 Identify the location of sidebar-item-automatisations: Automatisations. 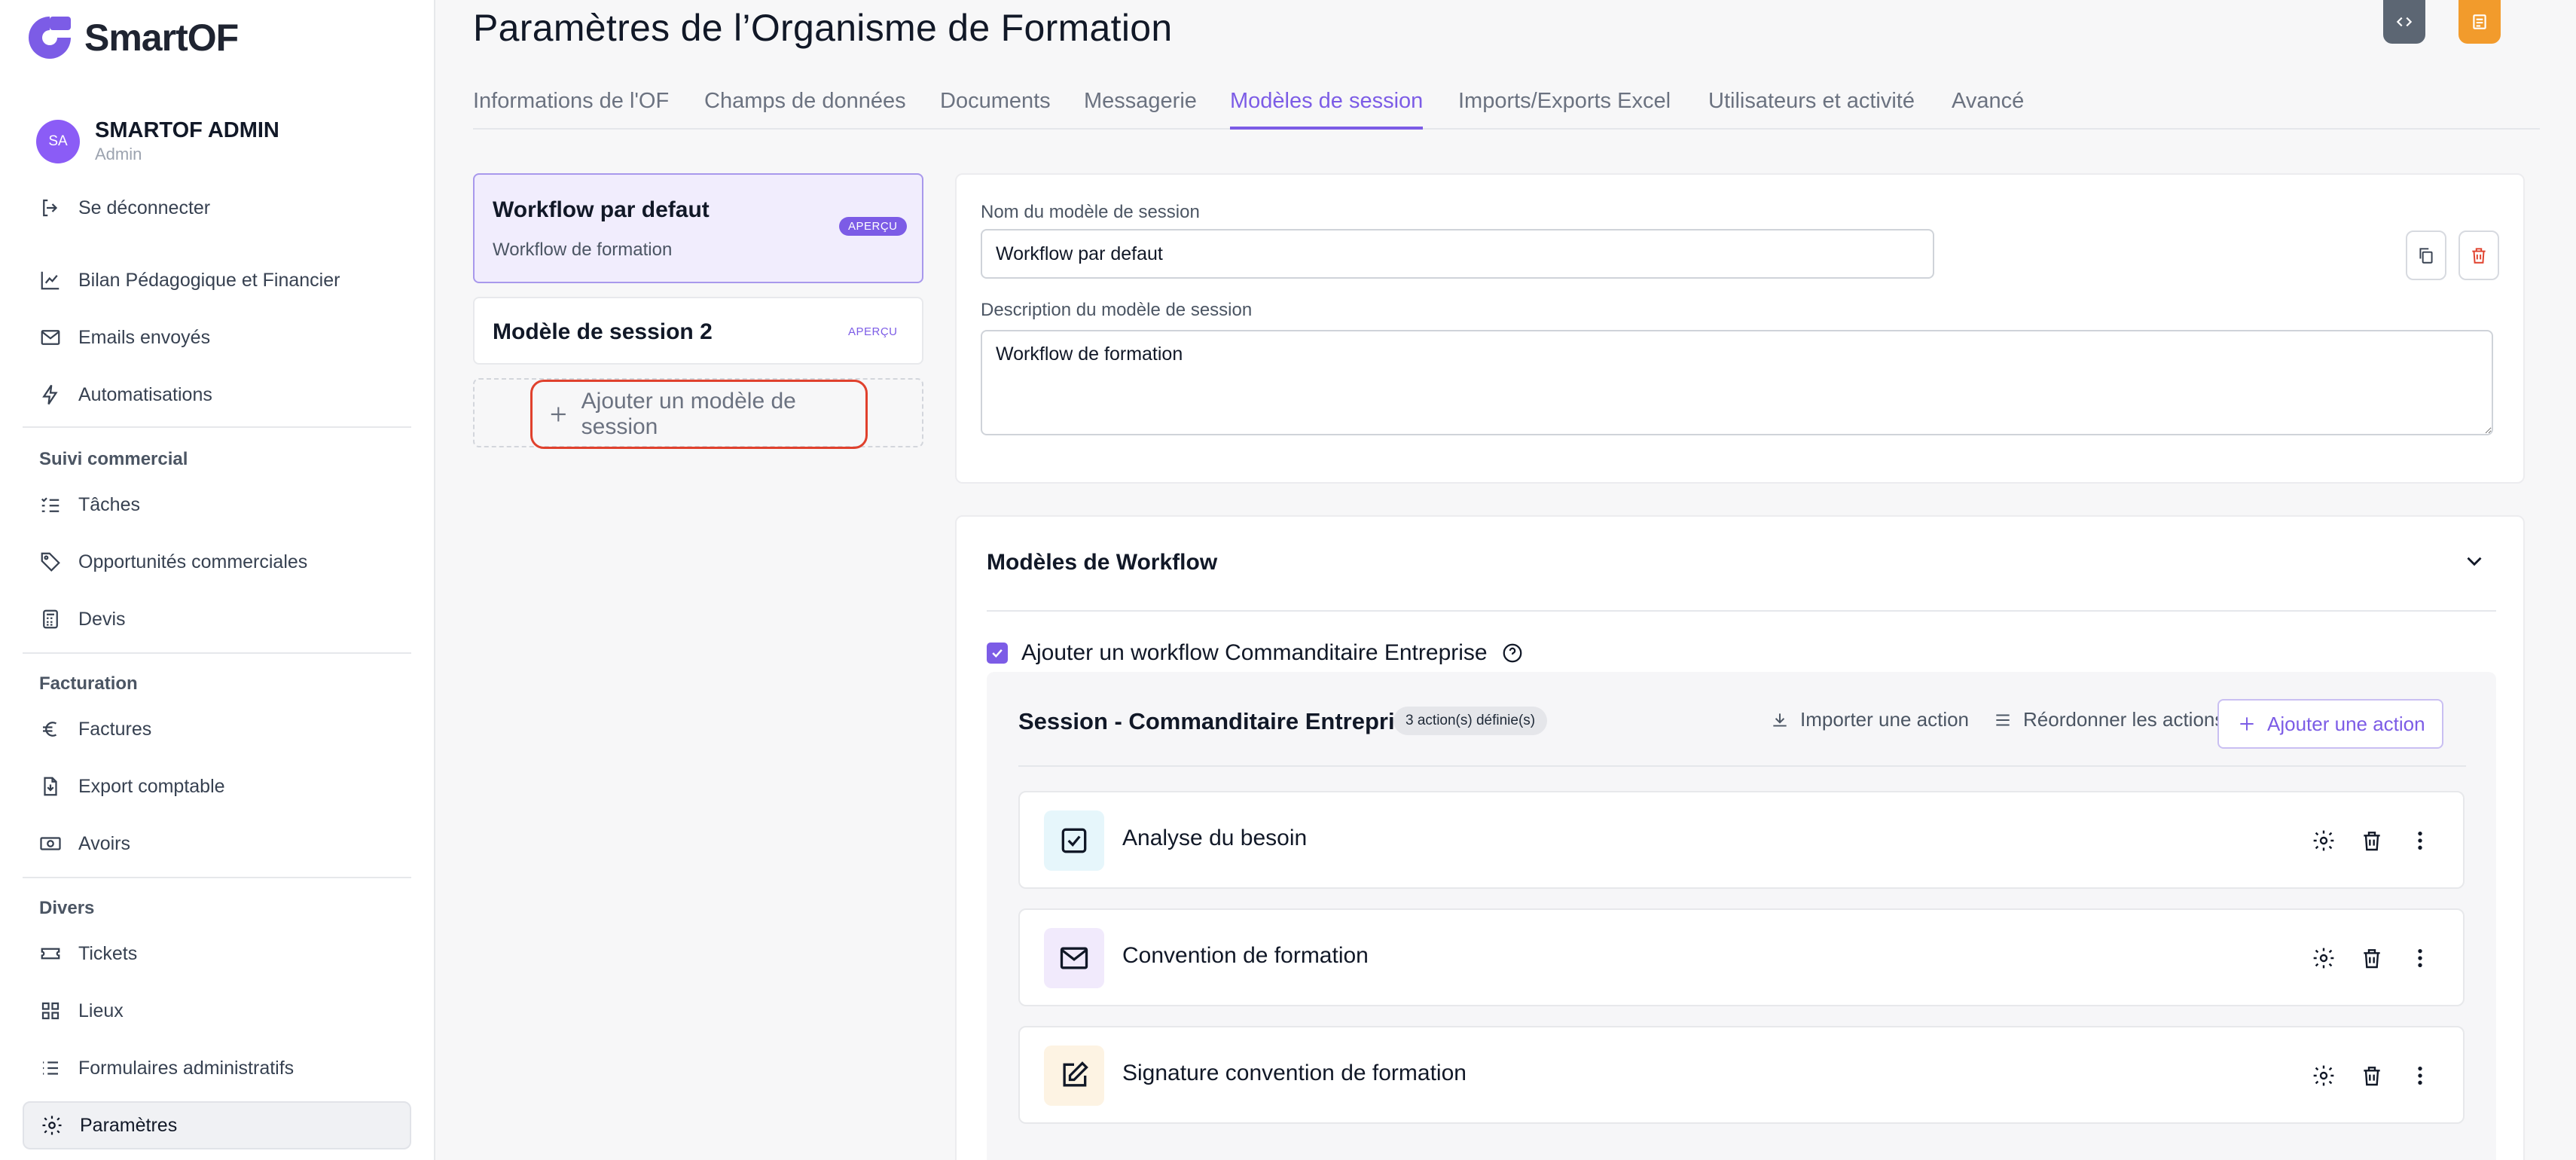
(217, 395).